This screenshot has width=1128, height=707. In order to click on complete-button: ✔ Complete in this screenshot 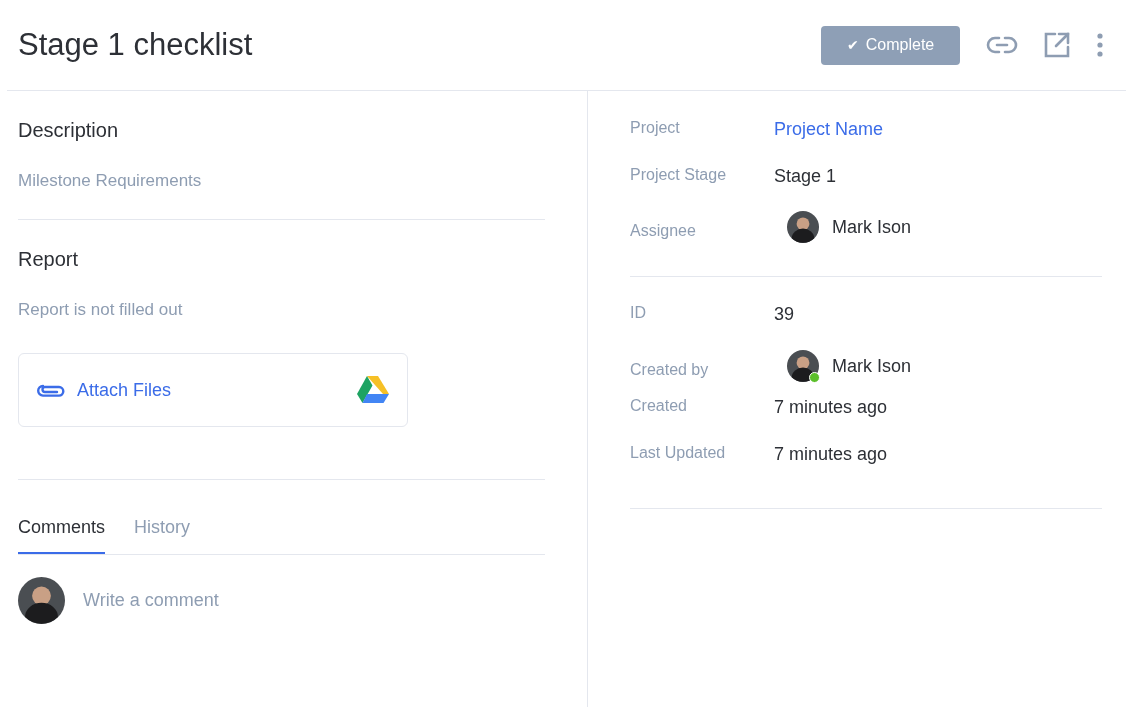, I will do `click(890, 45)`.